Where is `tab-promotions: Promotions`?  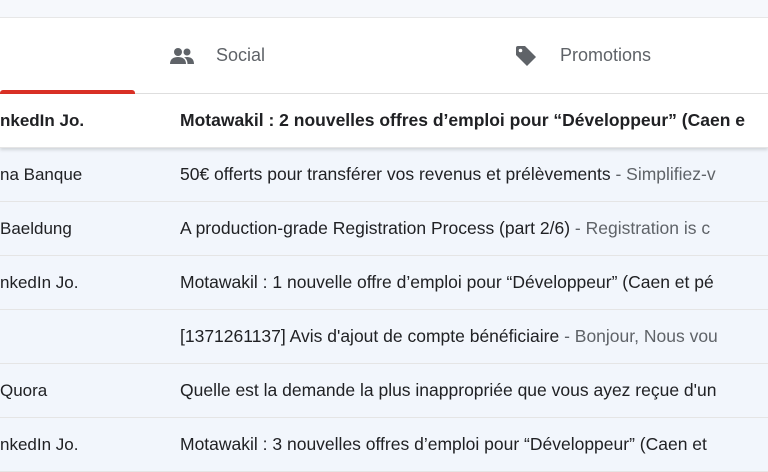 tab-promotions: Promotions is located at coordinates (581, 55).